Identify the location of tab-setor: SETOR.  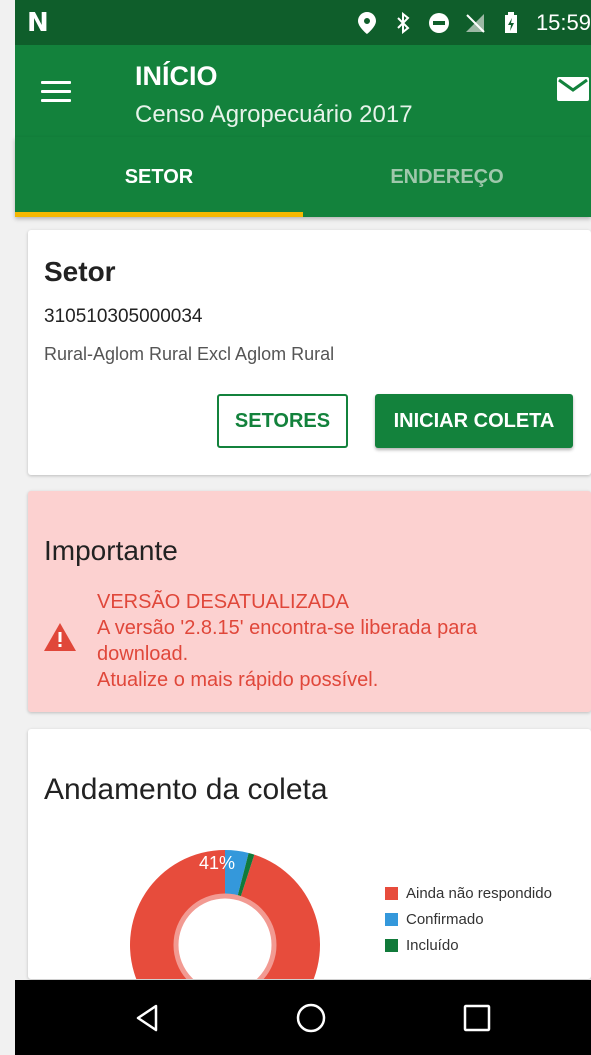
(159, 177).